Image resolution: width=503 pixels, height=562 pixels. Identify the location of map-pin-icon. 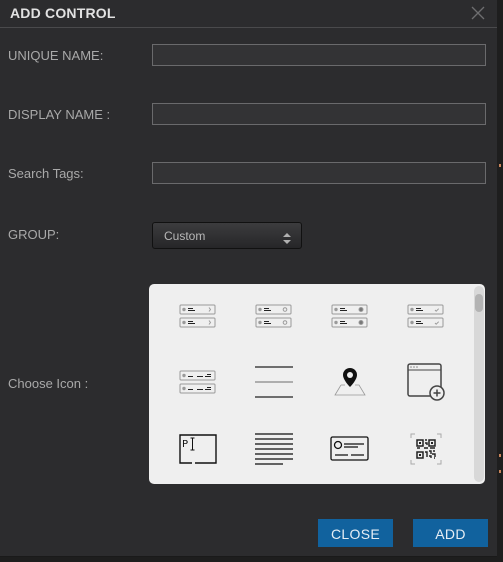
(350, 382).